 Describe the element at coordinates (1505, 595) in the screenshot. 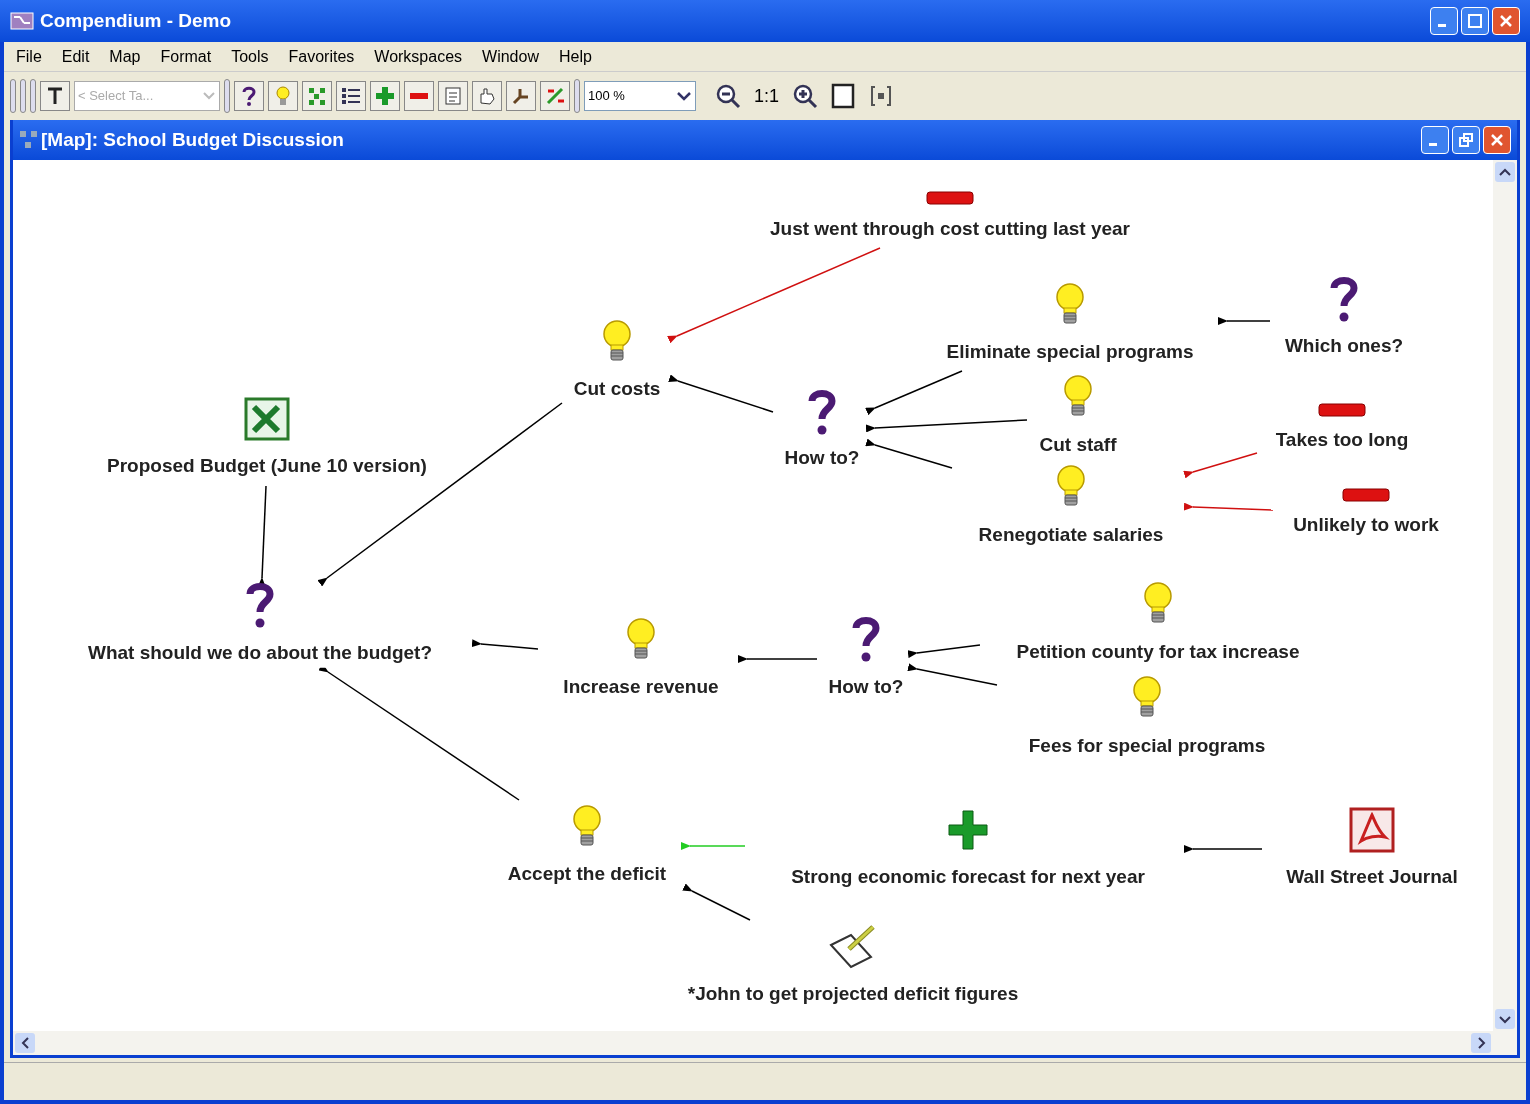

I see `vertical-scrollbar` at that location.